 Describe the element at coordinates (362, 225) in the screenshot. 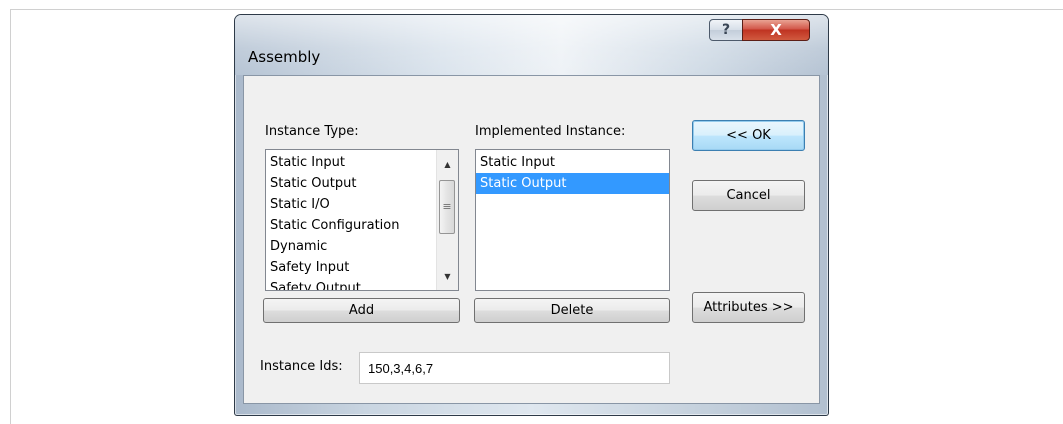

I see `list-item: Static Configuration` at that location.